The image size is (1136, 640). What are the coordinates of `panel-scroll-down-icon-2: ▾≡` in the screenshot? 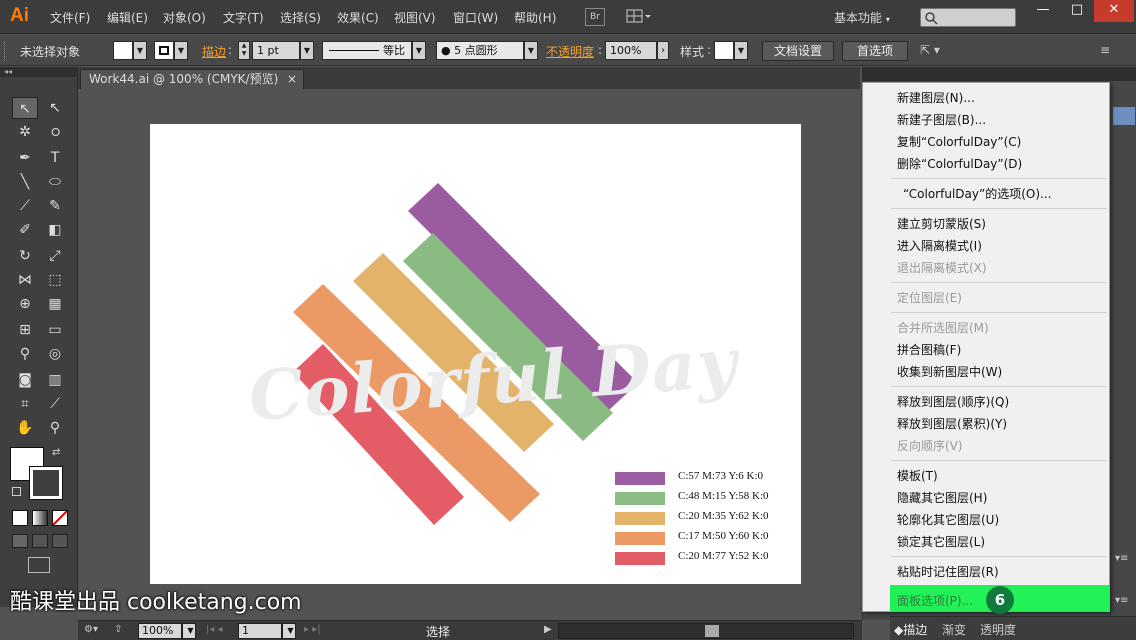 It's located at (1121, 600).